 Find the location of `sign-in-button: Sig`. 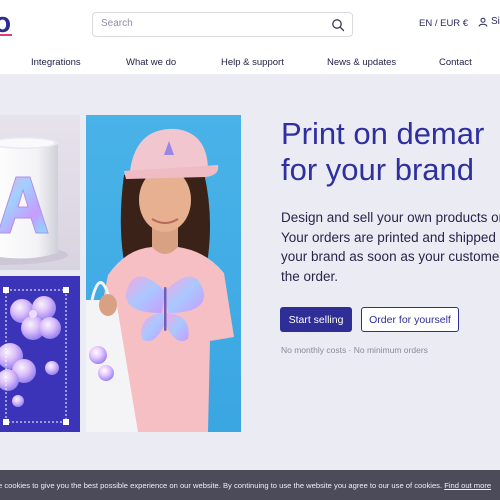

sign-in-button: Sig is located at coordinates (489, 21).